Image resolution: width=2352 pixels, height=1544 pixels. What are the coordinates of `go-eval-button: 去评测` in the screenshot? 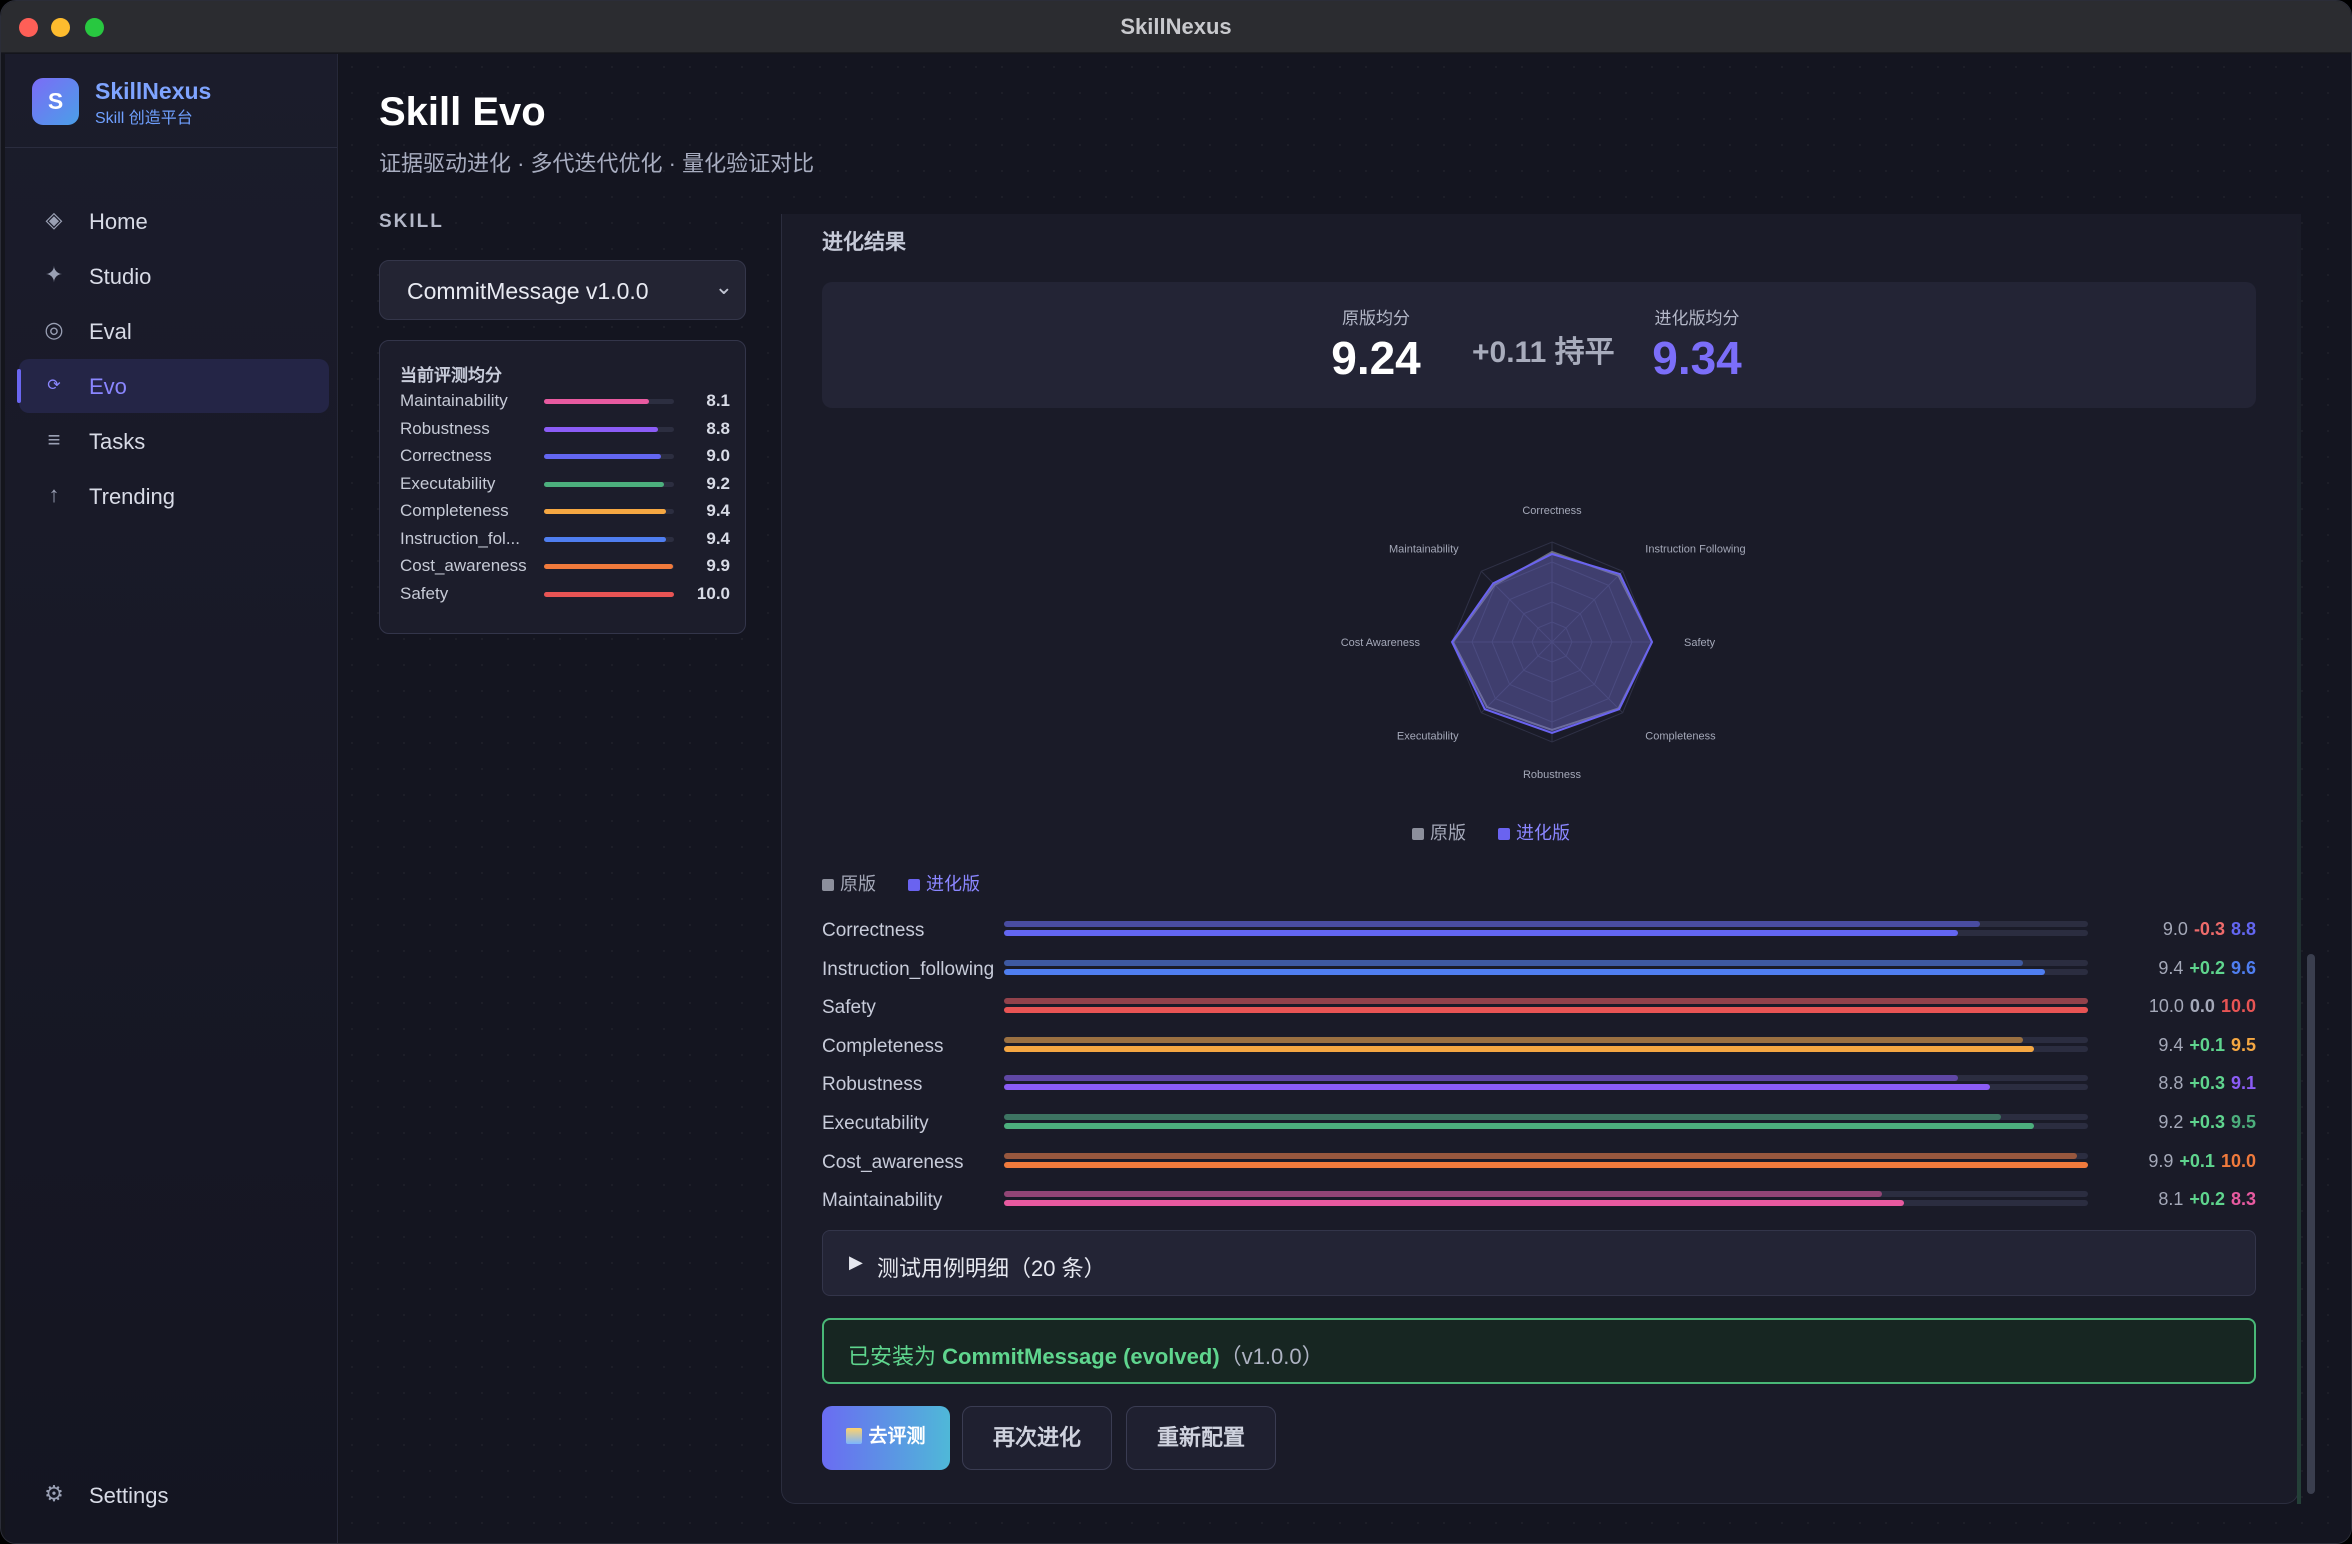 It's located at (886, 1438).